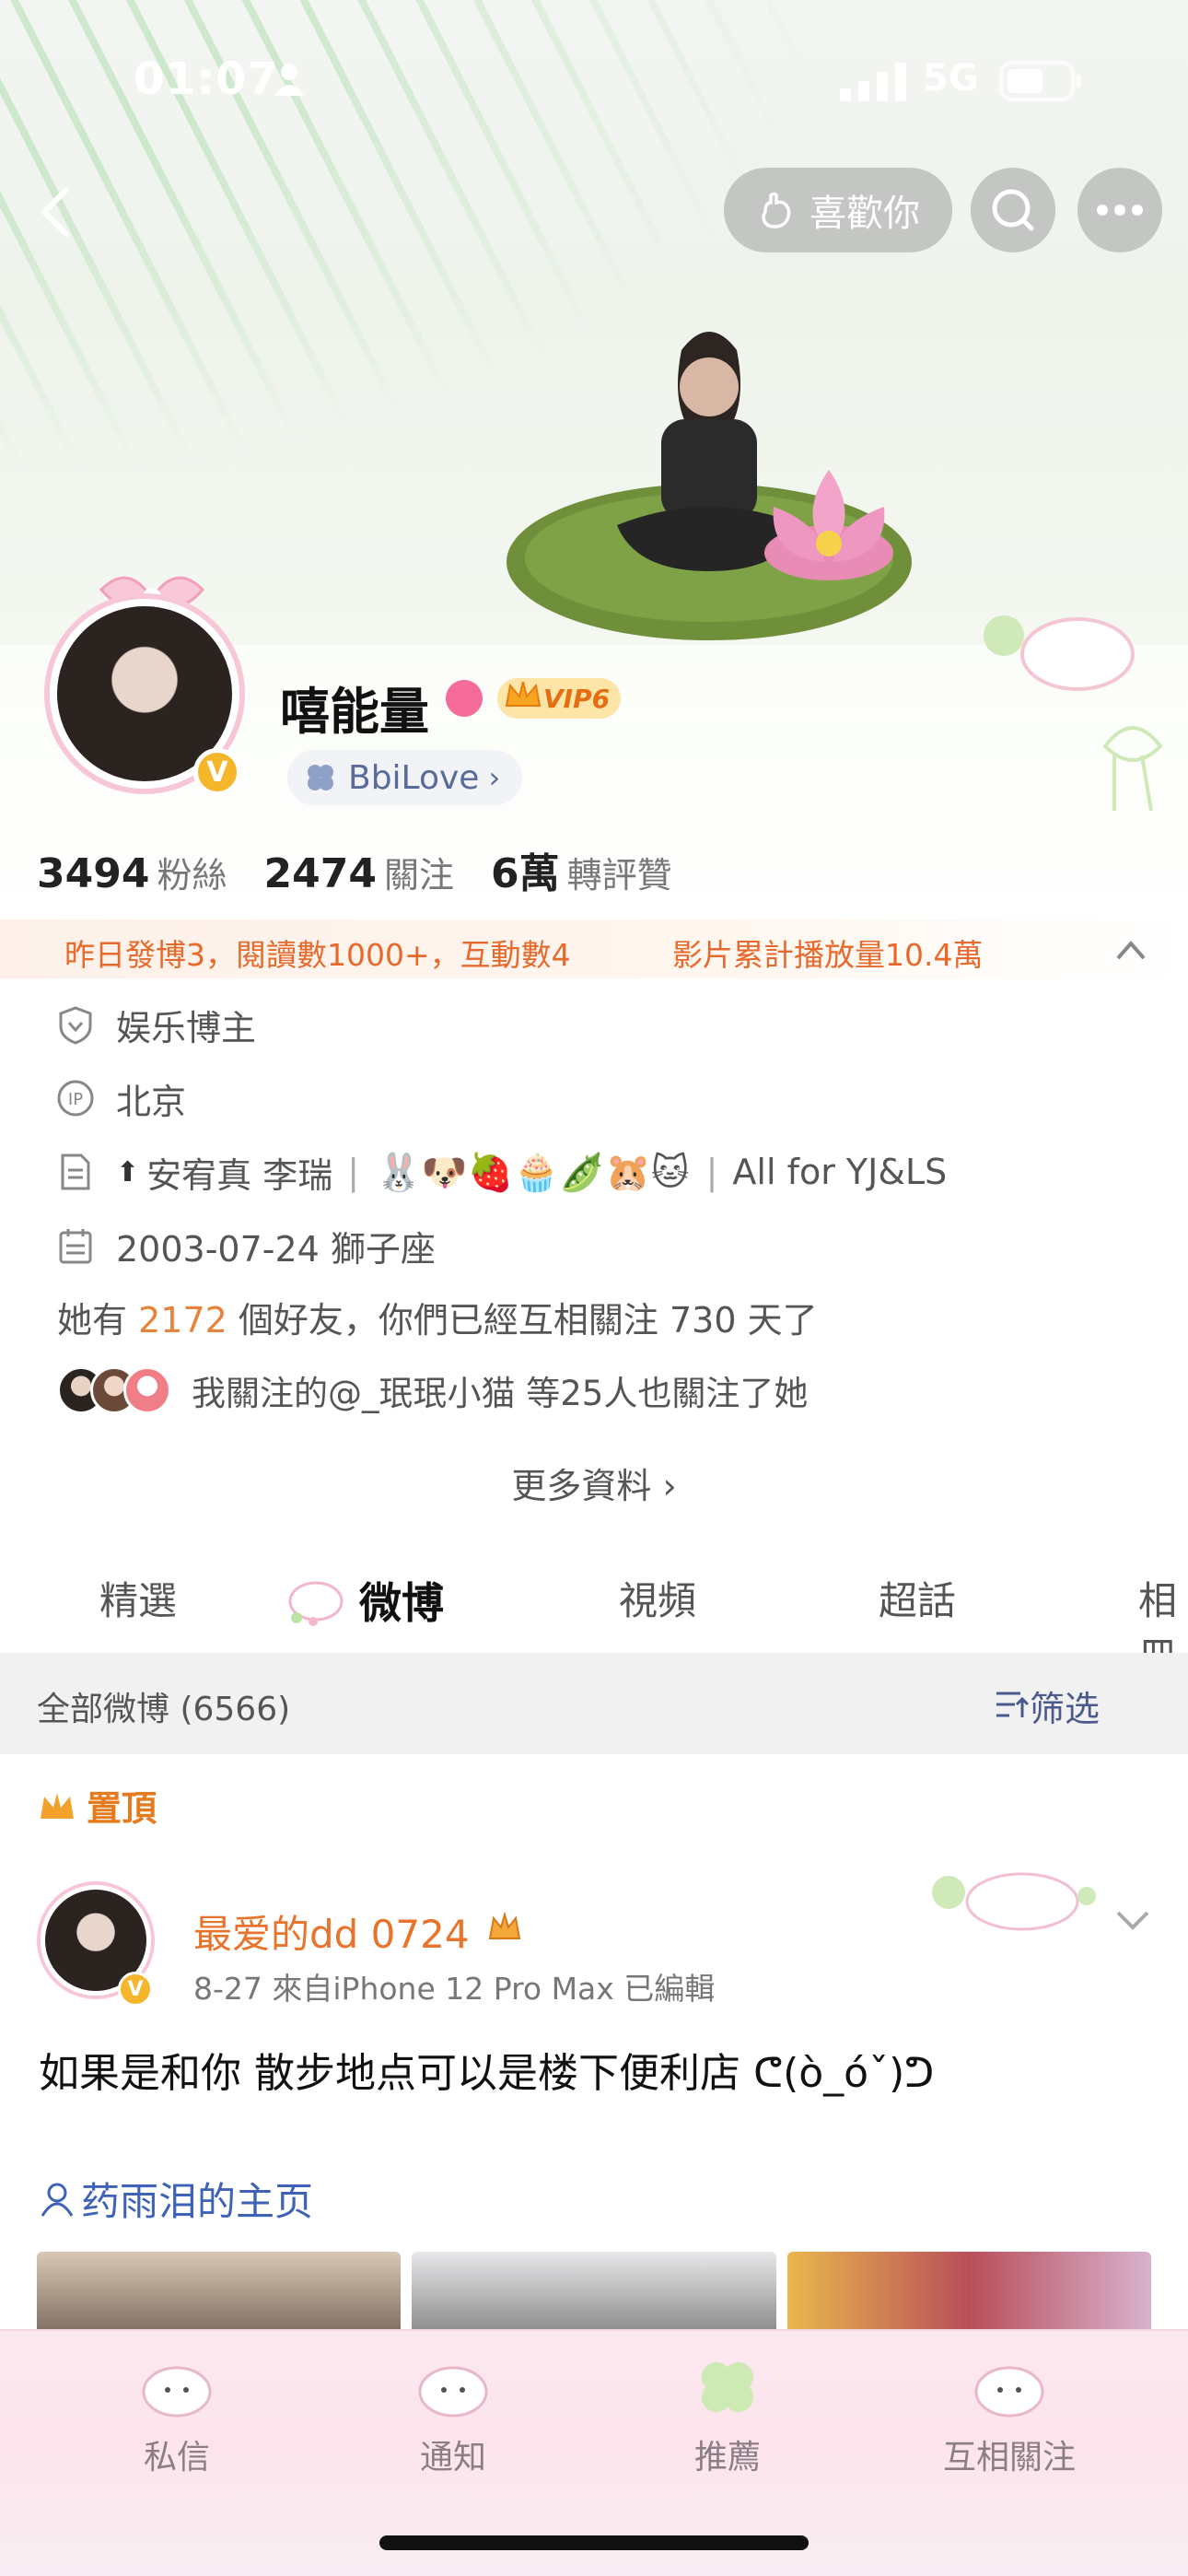  Describe the element at coordinates (164, 1709) in the screenshot. I see `post-count: 全部微博 (6566)` at that location.